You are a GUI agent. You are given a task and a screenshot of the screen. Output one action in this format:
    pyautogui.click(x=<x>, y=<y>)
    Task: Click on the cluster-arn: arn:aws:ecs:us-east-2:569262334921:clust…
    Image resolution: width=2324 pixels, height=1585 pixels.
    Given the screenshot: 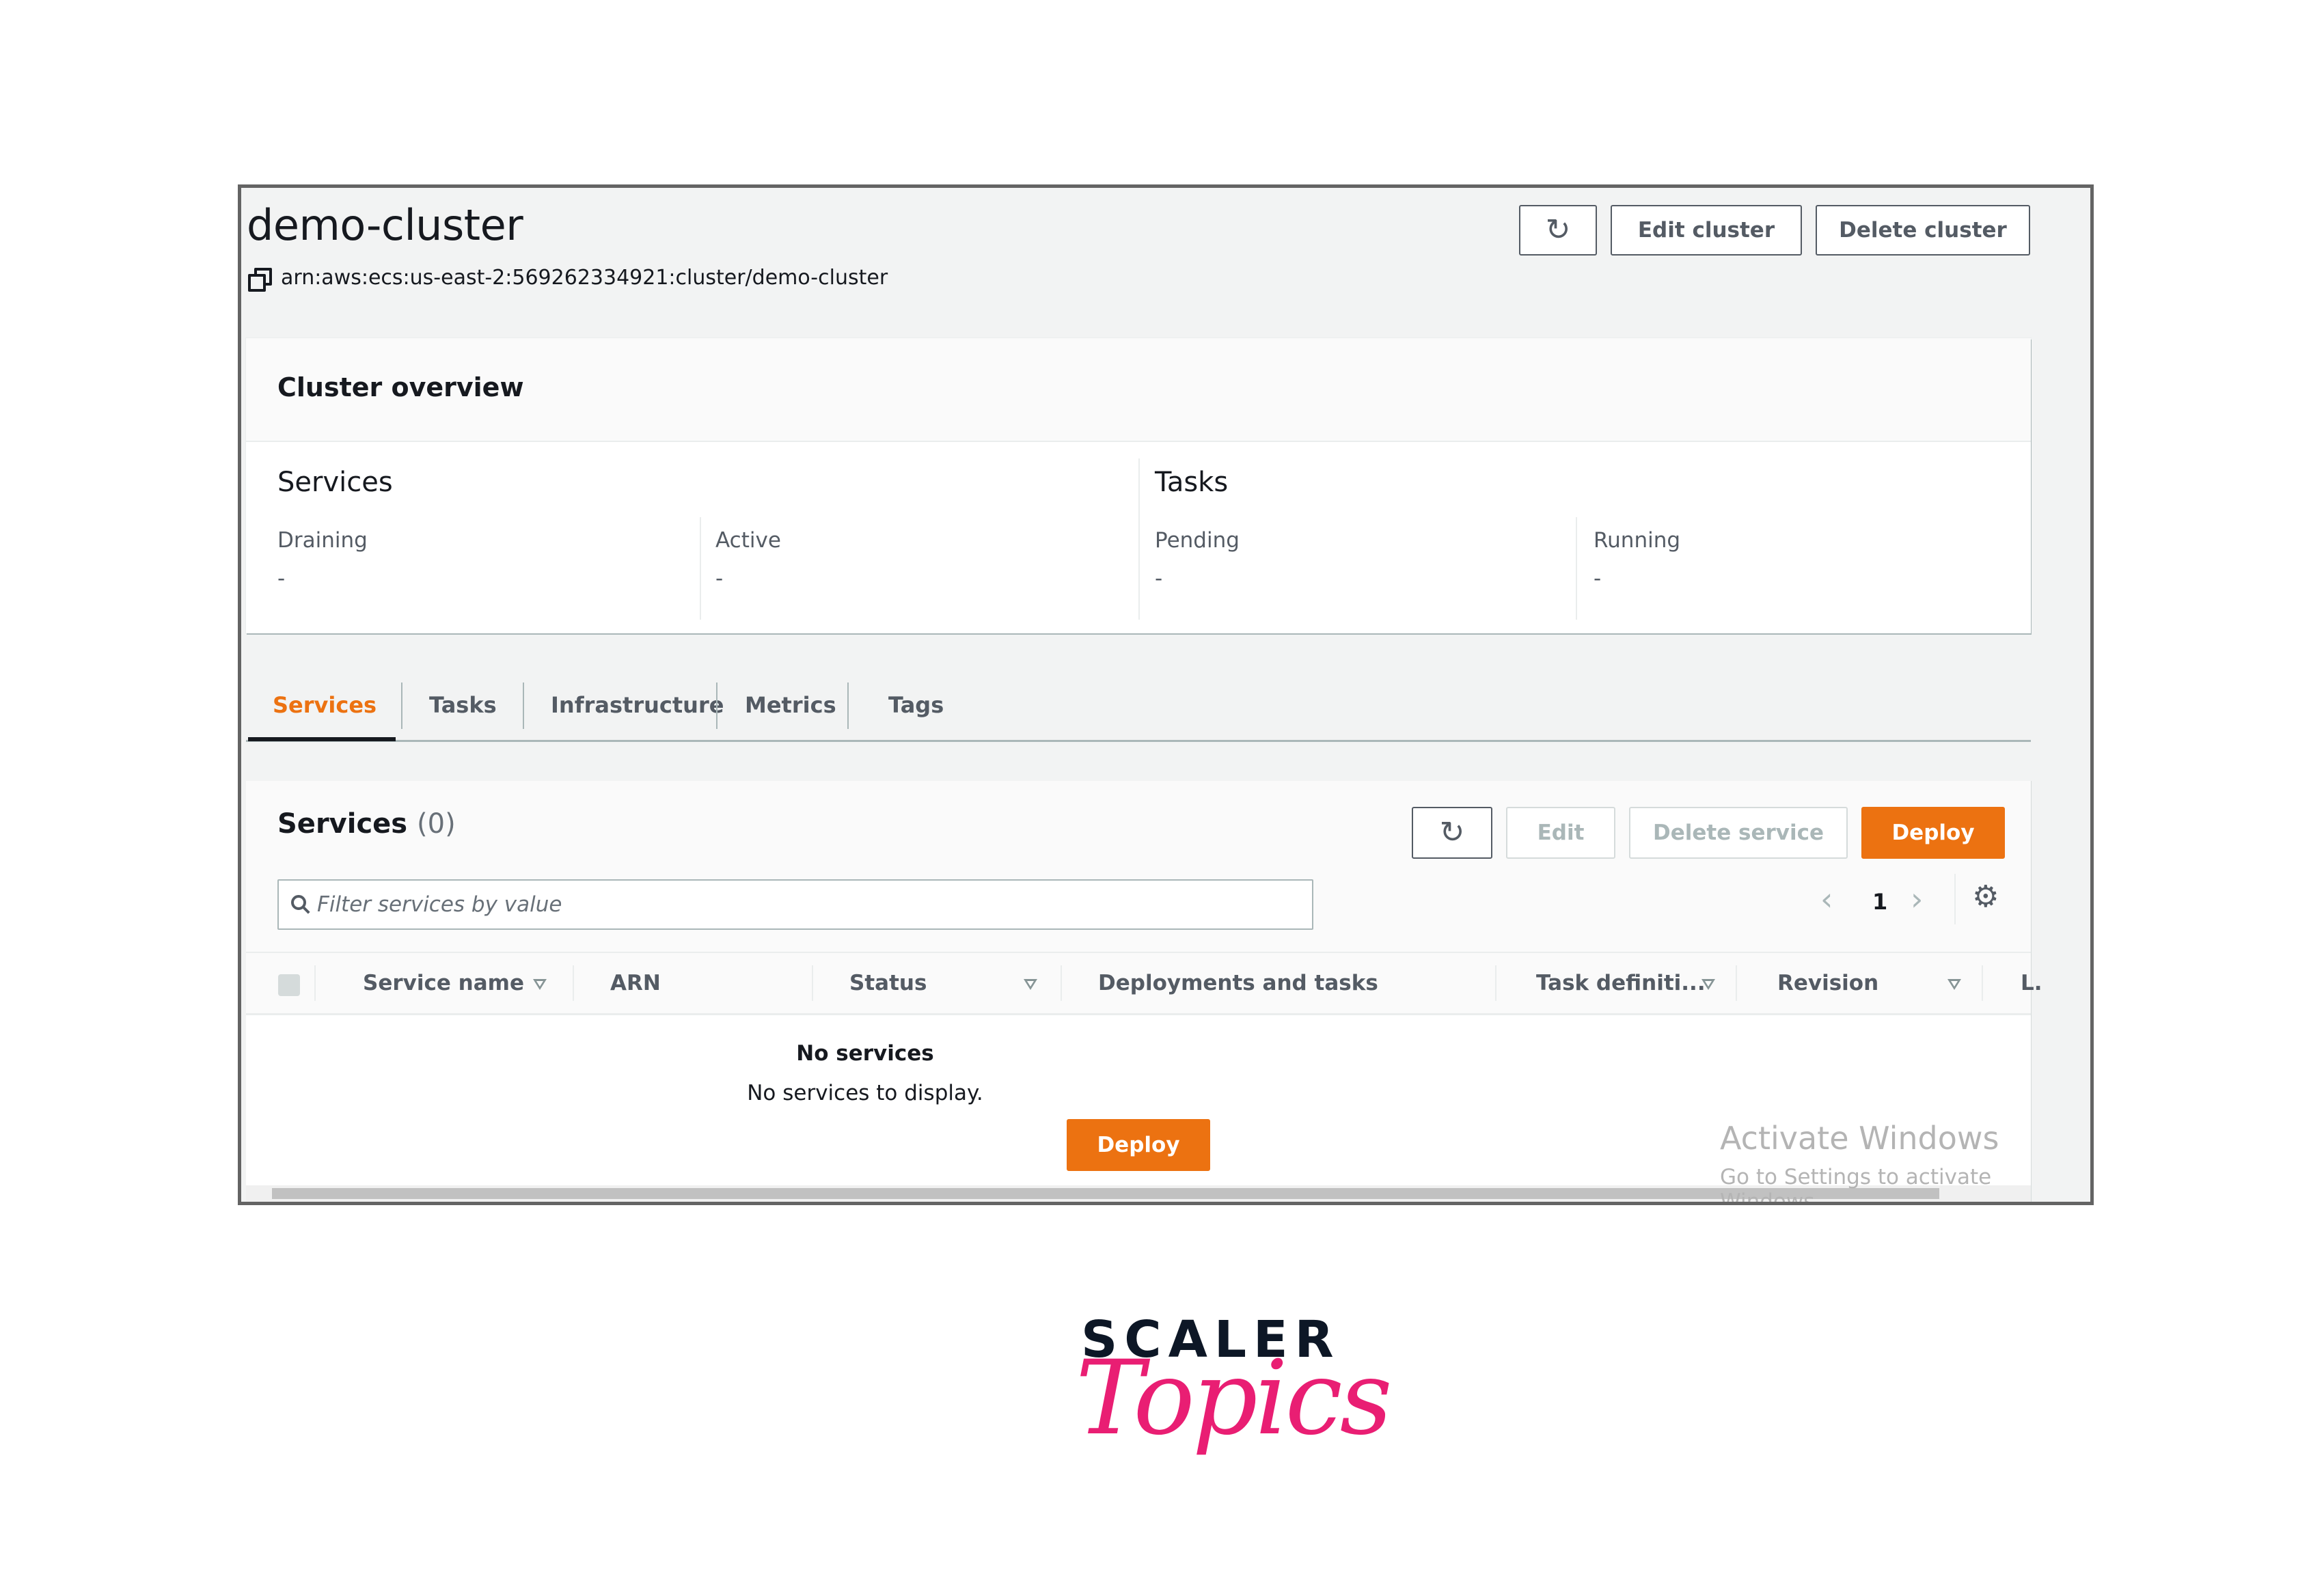 What is the action you would take?
    pyautogui.click(x=568, y=279)
    